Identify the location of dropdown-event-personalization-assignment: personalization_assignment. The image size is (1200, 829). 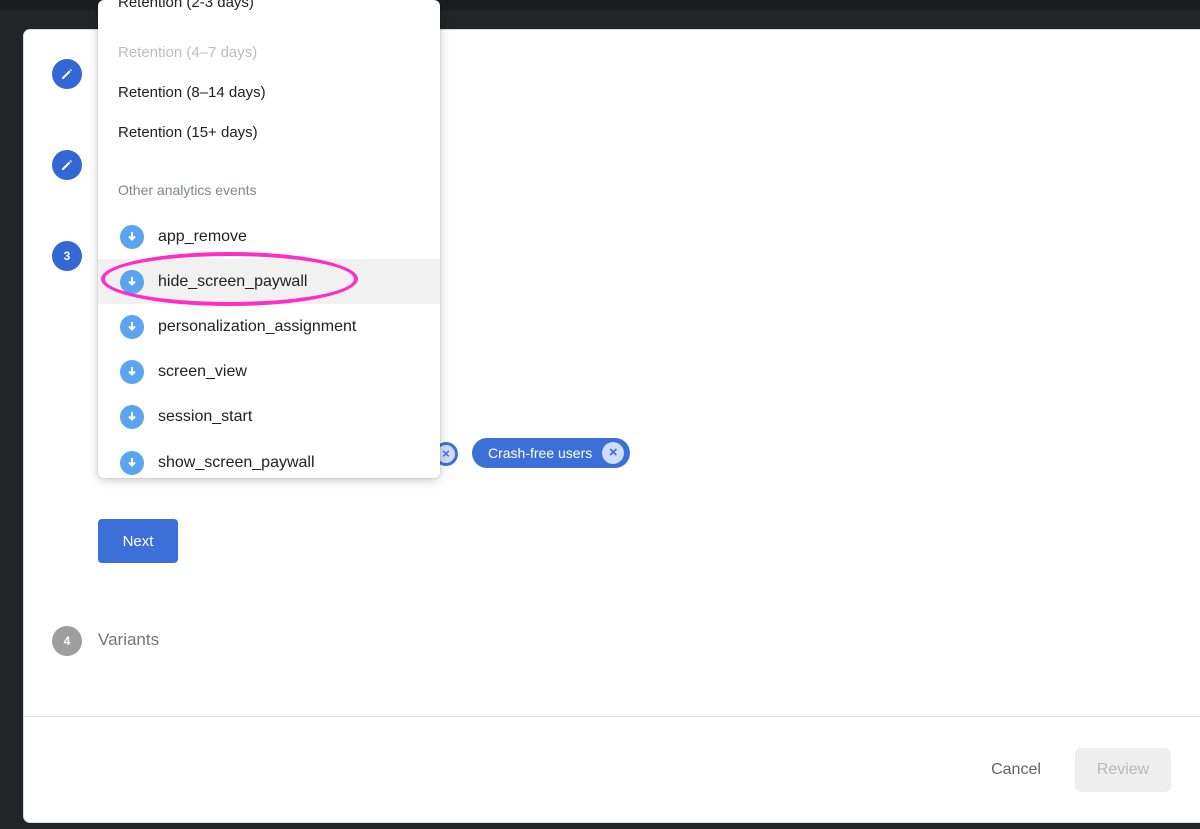
(269, 326).